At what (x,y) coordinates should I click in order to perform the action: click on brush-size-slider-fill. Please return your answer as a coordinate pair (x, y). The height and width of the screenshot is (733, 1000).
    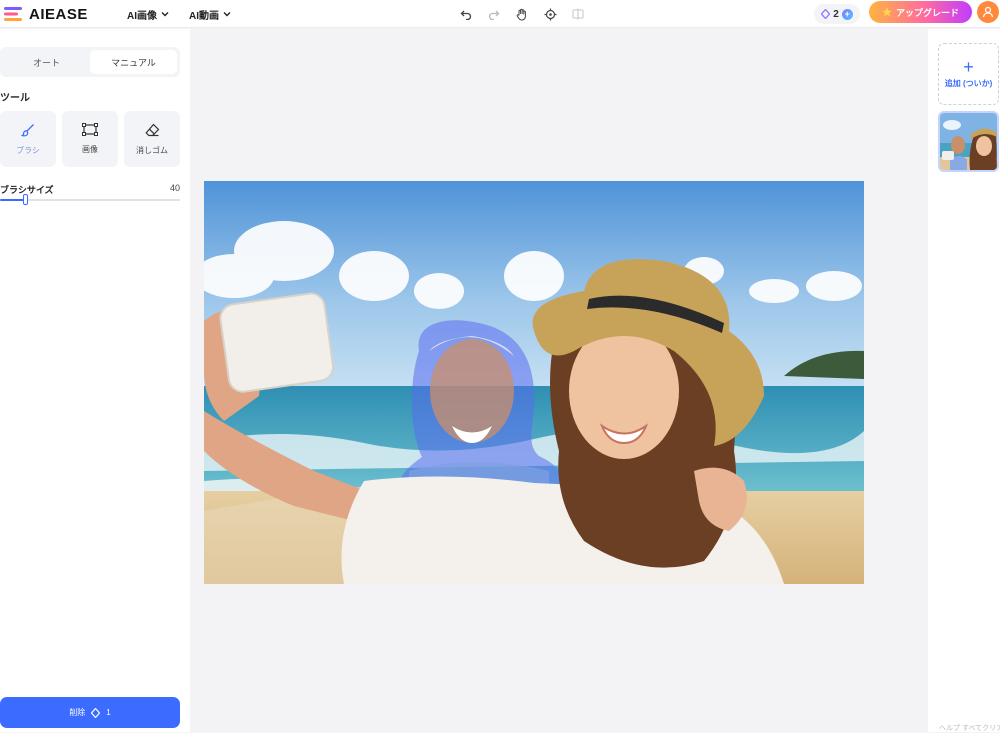
    Looking at the image, I should click on (13, 200).